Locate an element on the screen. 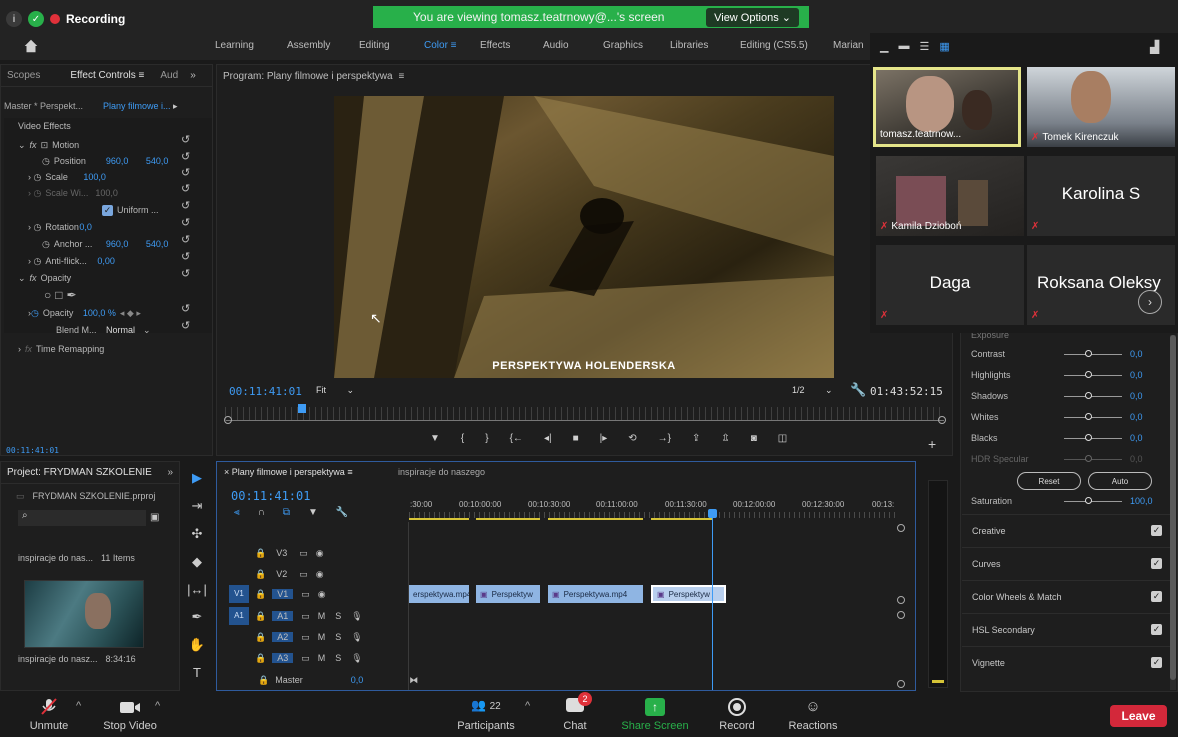  ec-scale-width-row: › ◷ Scale Wi... 100,0 is located at coordinates (73, 193).